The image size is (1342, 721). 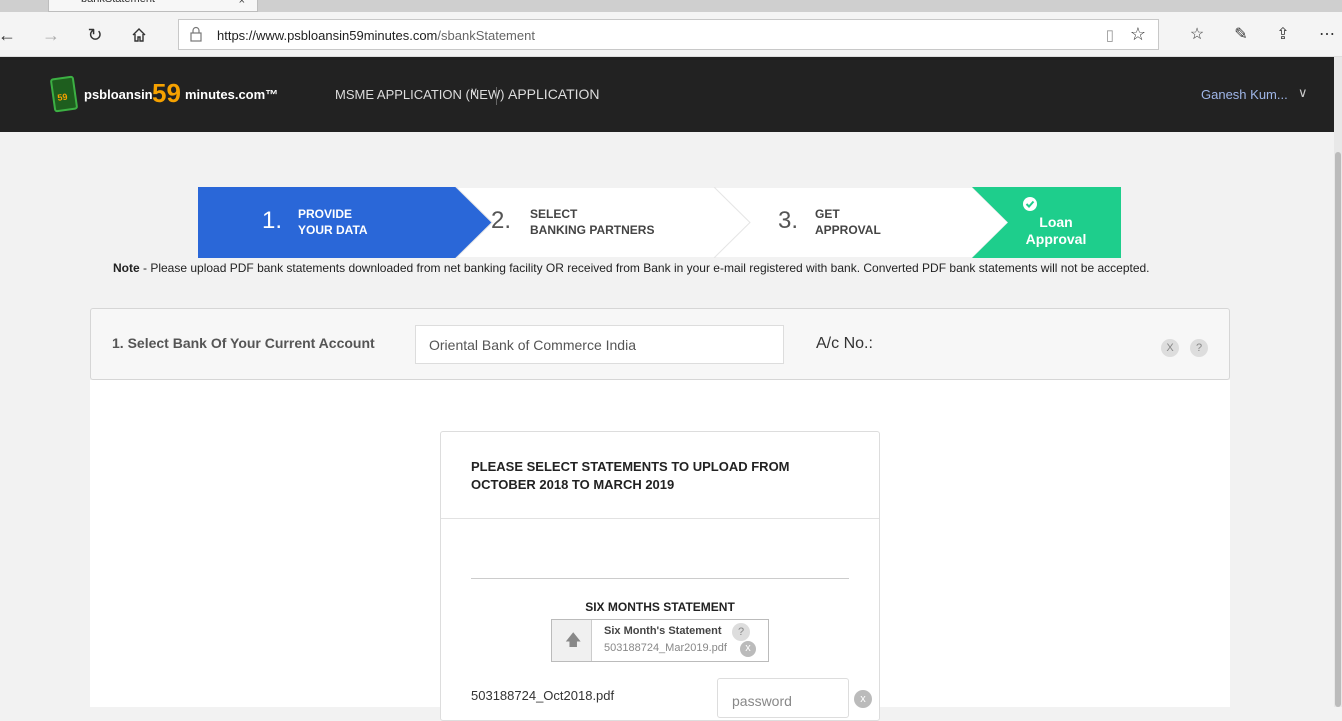 What do you see at coordinates (554, 94) in the screenshot?
I see `nav-application: APPLICATION` at bounding box center [554, 94].